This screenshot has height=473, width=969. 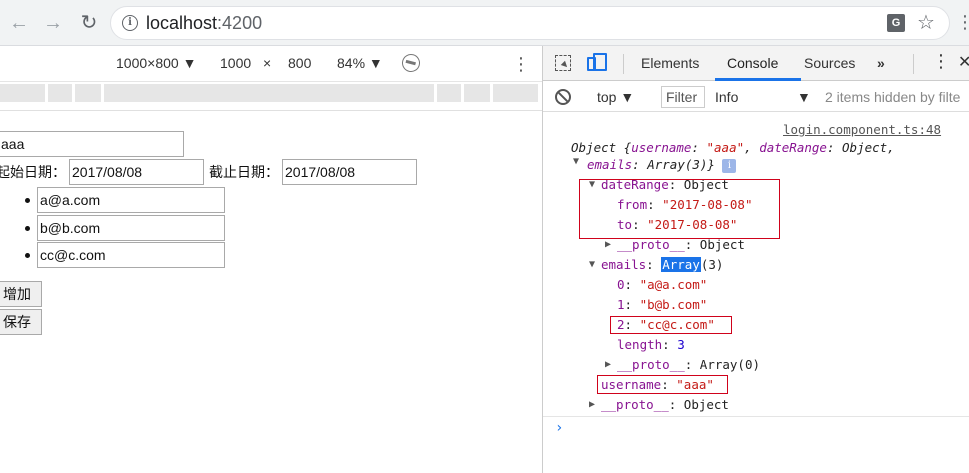 What do you see at coordinates (868, 147) in the screenshot?
I see `summary-value: Object,` at bounding box center [868, 147].